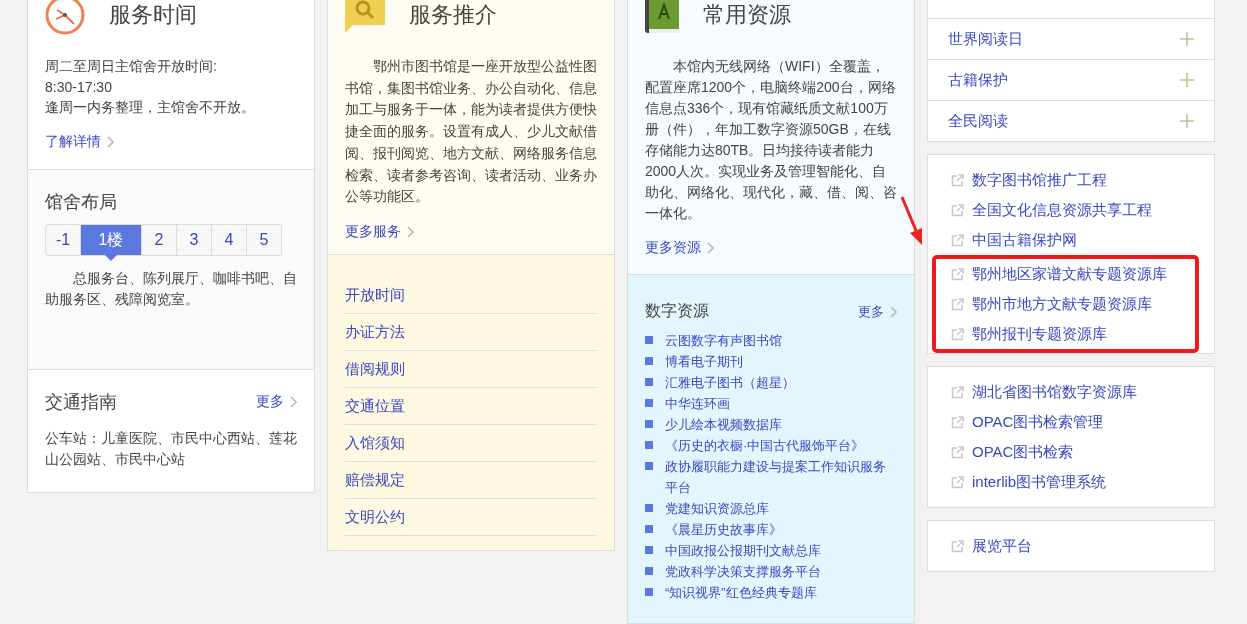 The image size is (1247, 624). Describe the element at coordinates (765, 445) in the screenshot. I see `resource-link: 《历史的衣橱·中国古代服饰平台》` at that location.